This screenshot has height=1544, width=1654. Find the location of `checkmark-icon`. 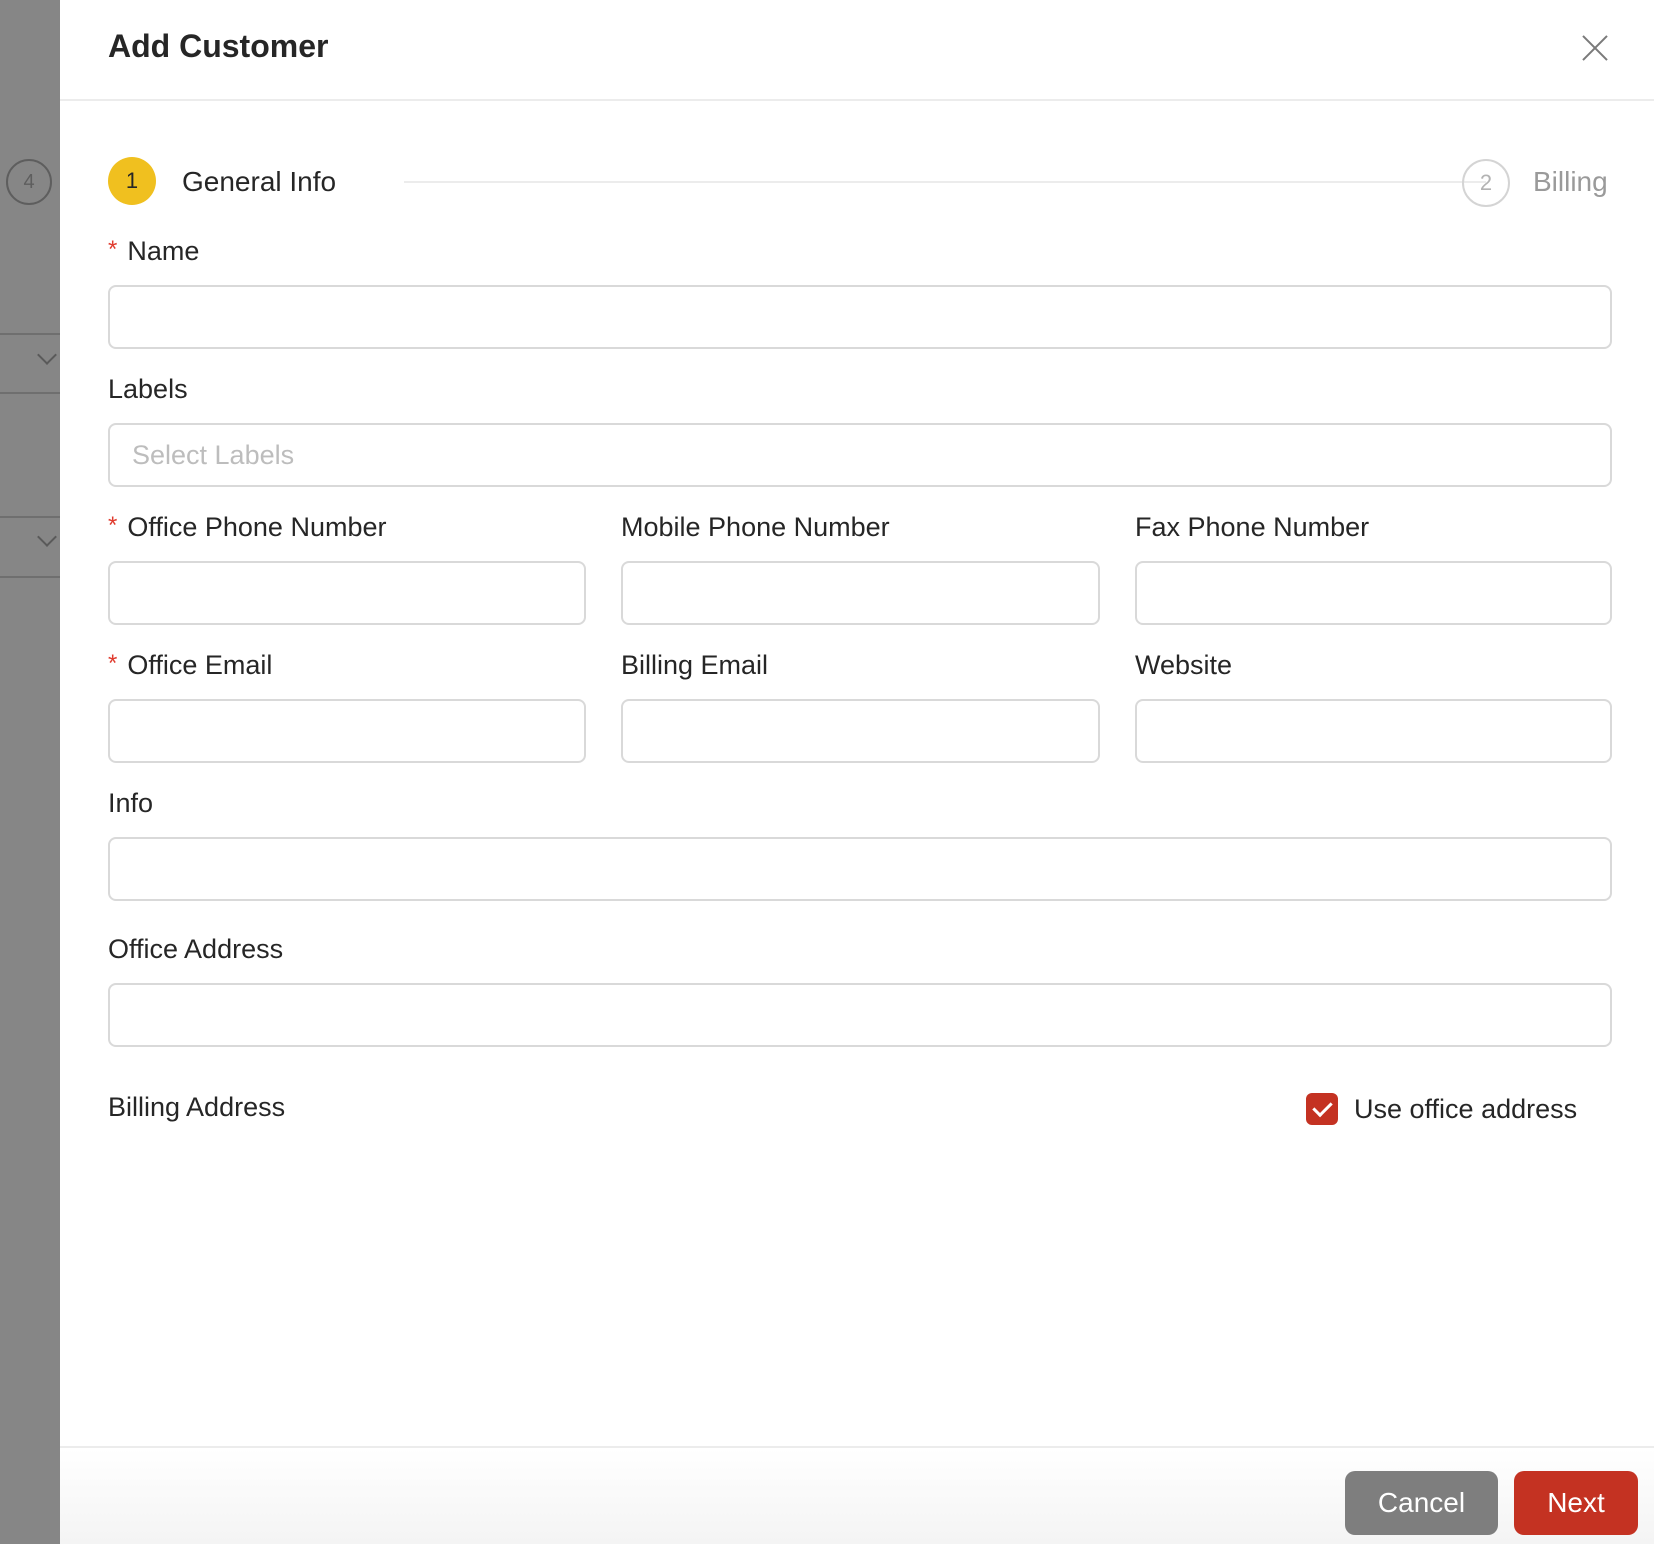

checkmark-icon is located at coordinates (1322, 1109).